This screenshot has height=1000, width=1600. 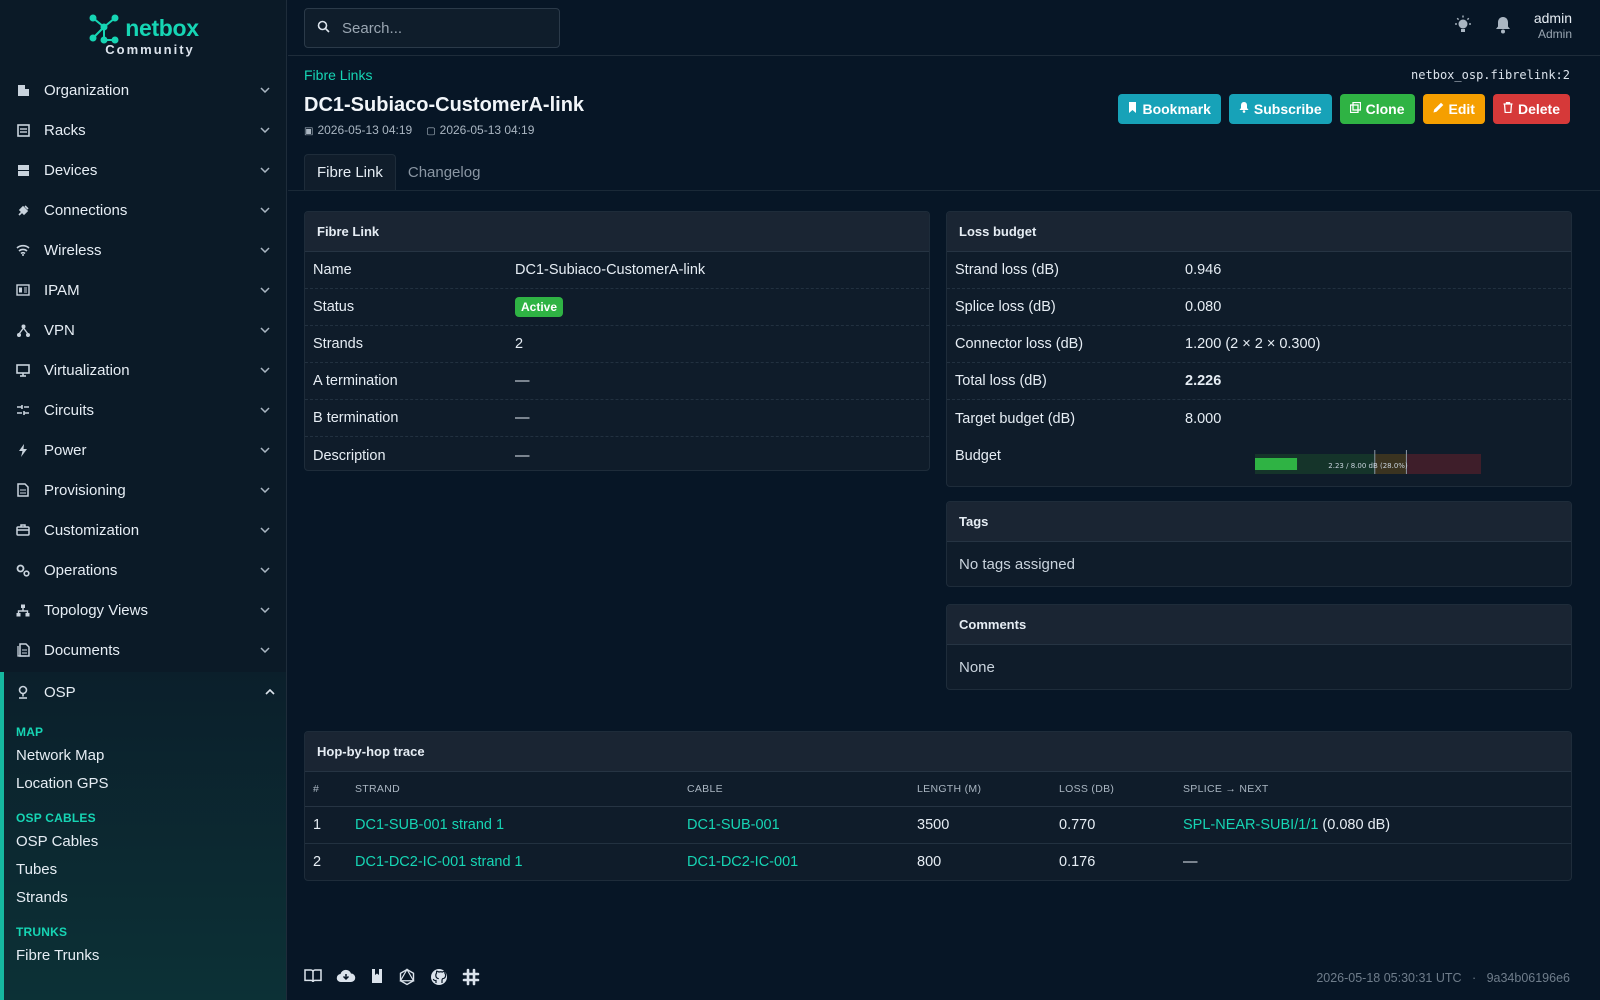 I want to click on tab-bar: Fibre Link Changelog, so click(x=398, y=172).